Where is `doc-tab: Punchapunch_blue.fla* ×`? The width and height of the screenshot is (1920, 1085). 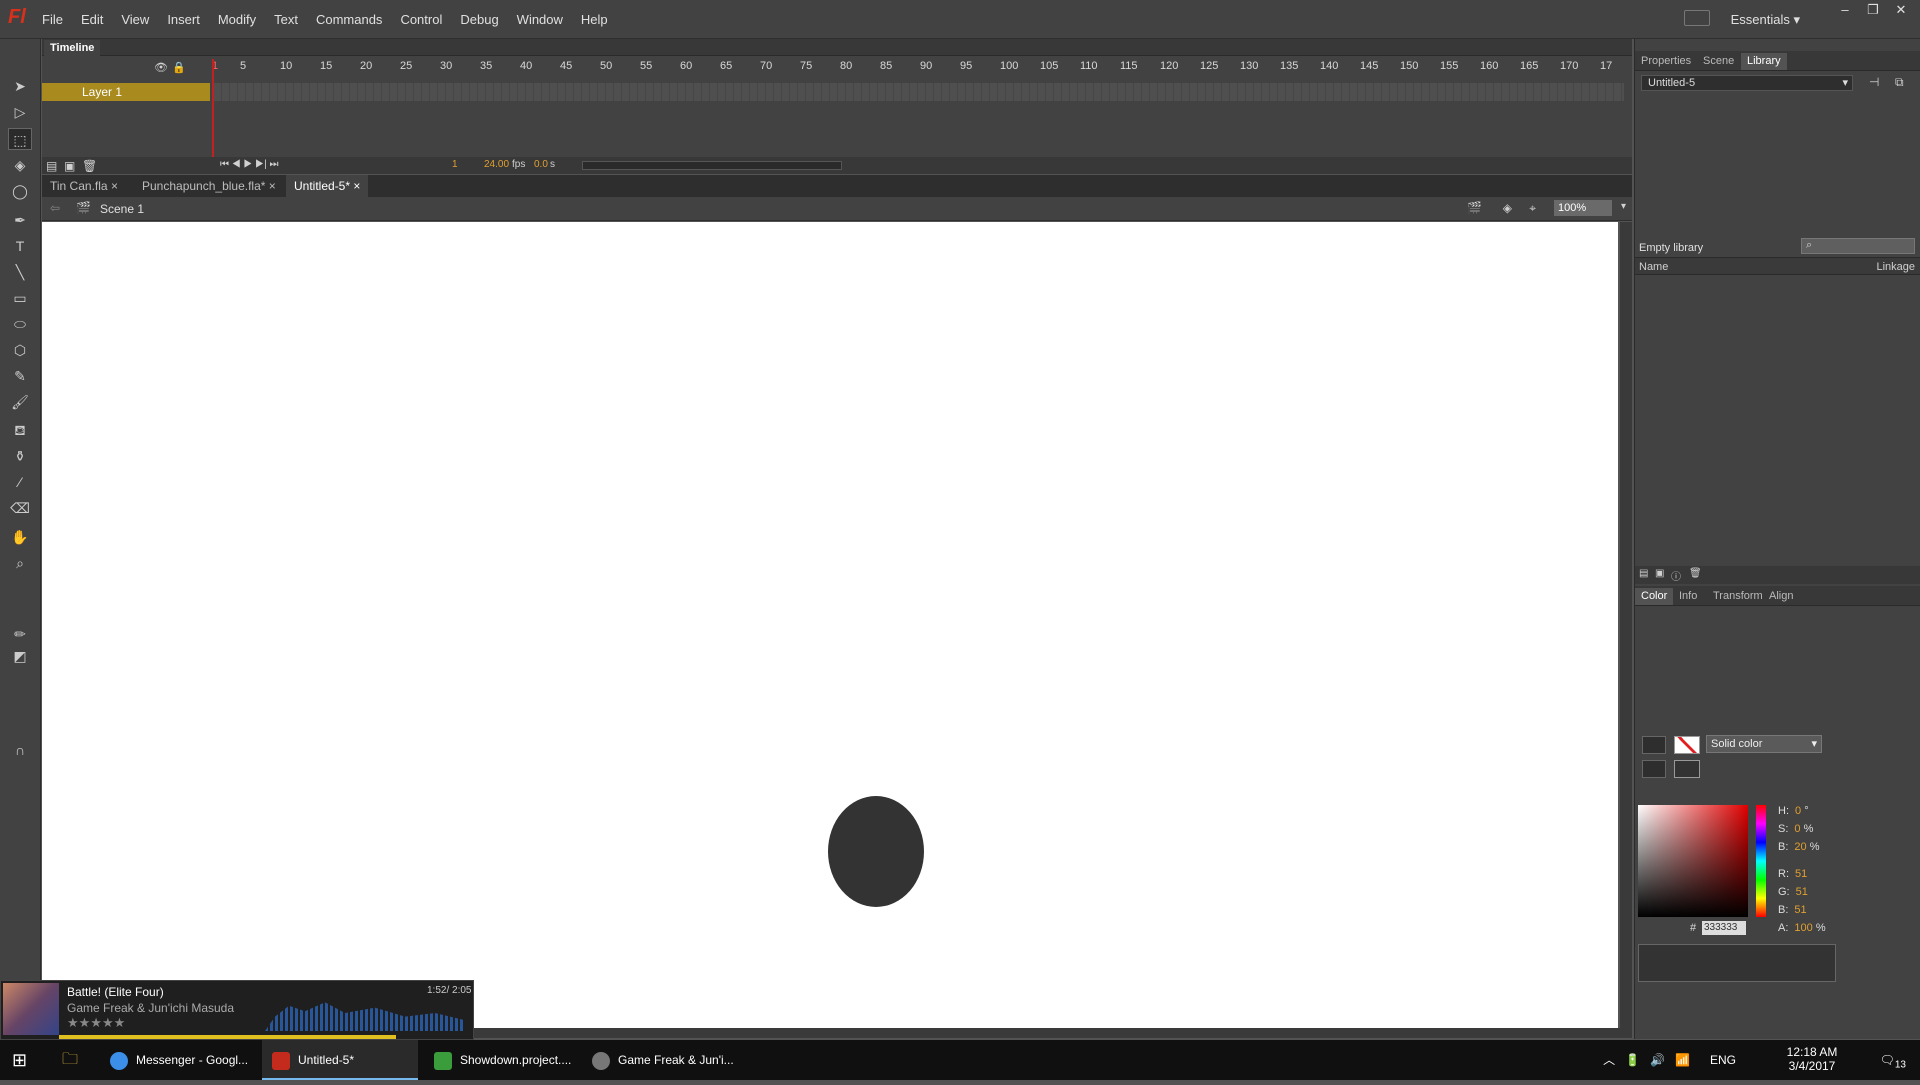 doc-tab: Punchapunch_blue.fla* × is located at coordinates (209, 186).